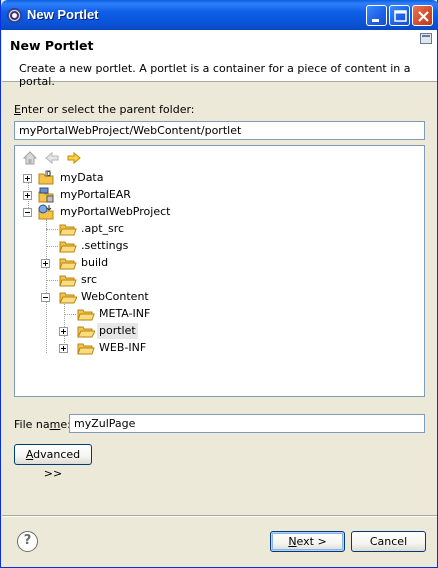  I want to click on project-icon: D, so click(46, 177).